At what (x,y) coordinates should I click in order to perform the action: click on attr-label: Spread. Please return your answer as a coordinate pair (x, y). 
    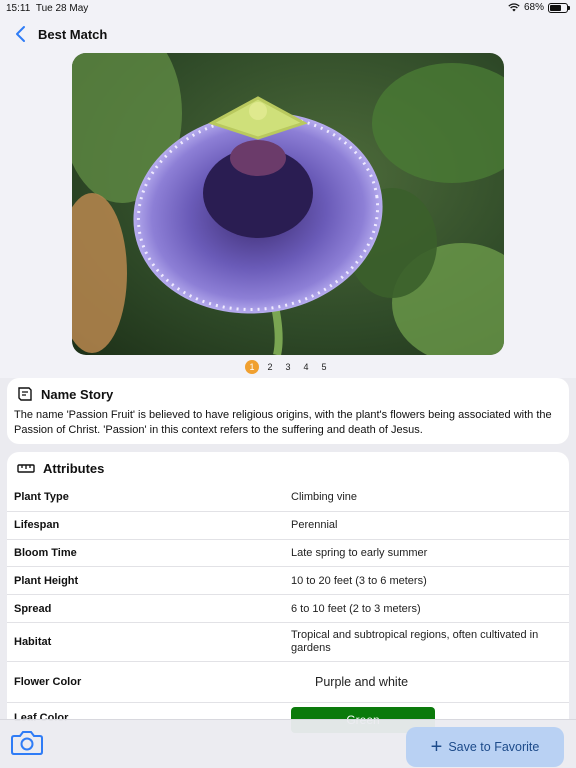
    Looking at the image, I should click on (149, 608).